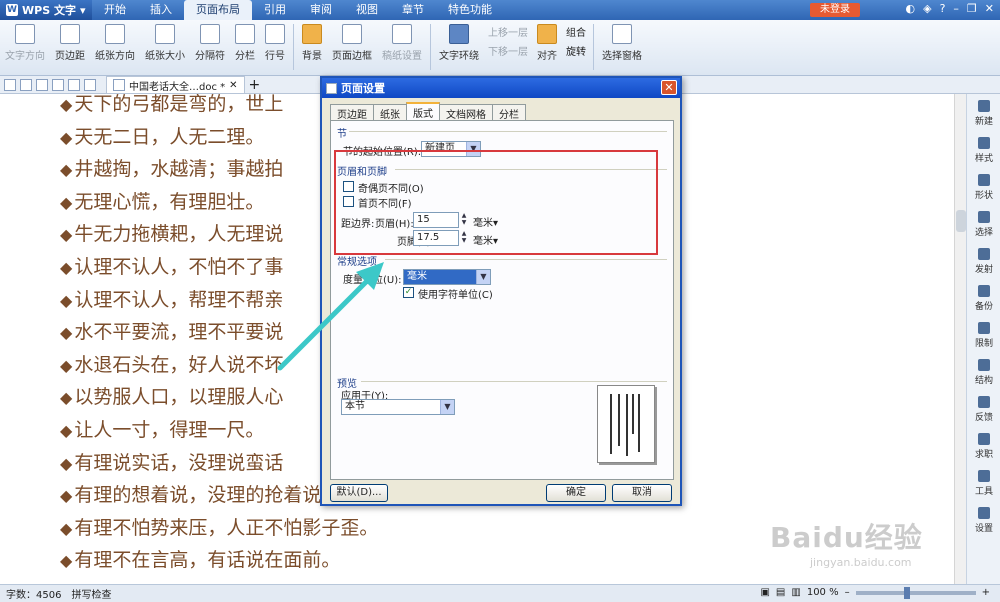 Image resolution: width=1000 pixels, height=602 pixels. I want to click on word-count: 字数：4506, so click(34, 595).